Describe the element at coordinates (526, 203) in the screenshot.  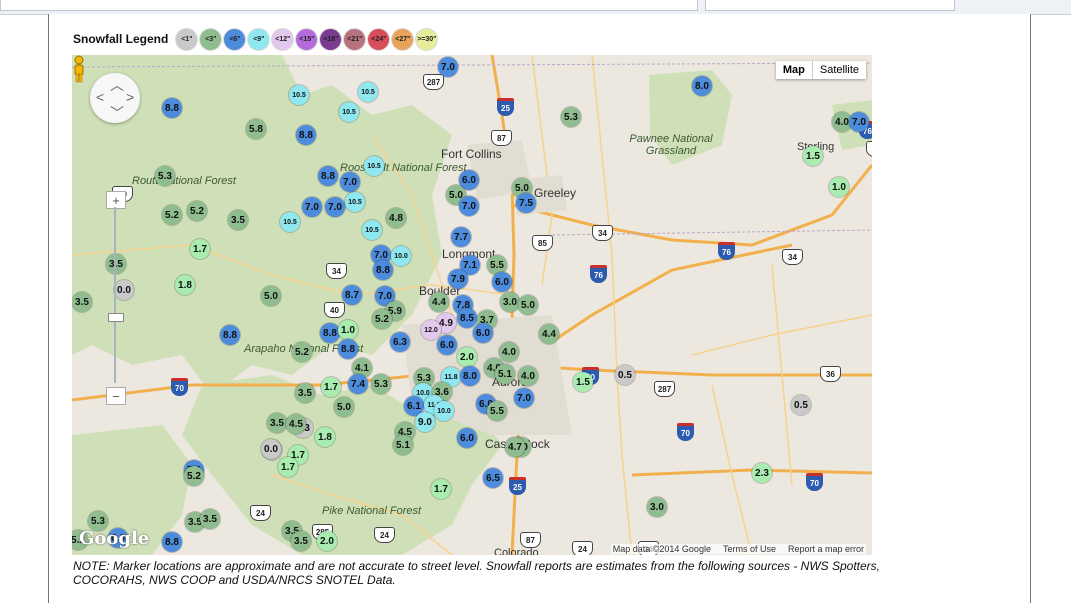
I see `snow-marker: 7.5` at that location.